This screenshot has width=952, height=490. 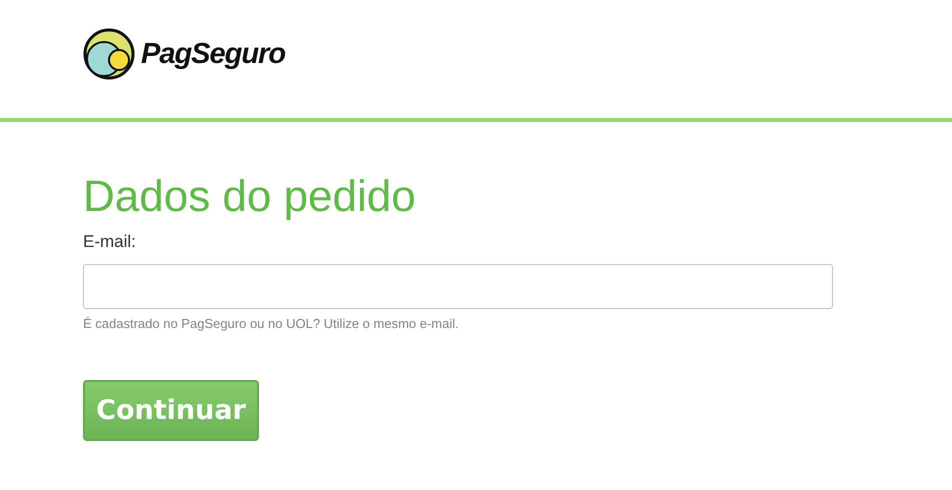 What do you see at coordinates (109, 242) in the screenshot?
I see `email-label: E-mail:` at bounding box center [109, 242].